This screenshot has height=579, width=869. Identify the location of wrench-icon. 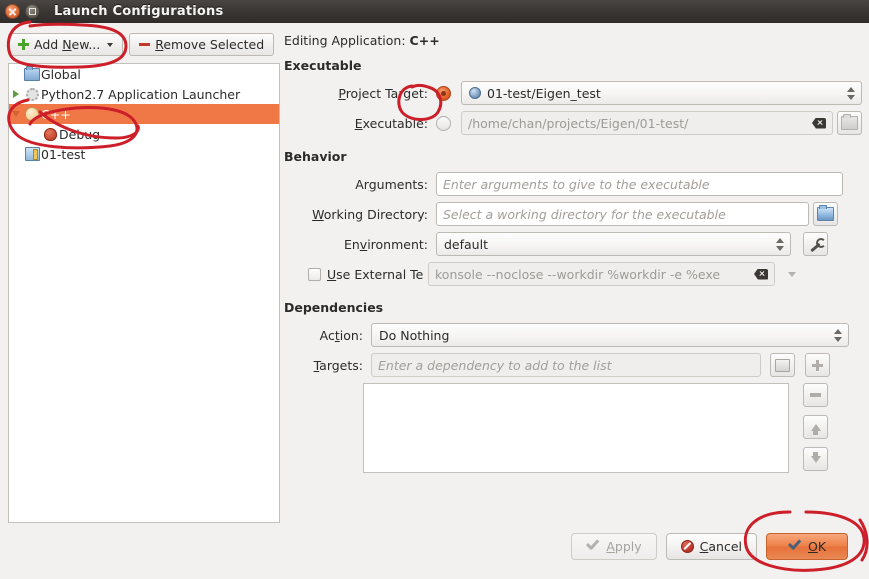
(817, 244).